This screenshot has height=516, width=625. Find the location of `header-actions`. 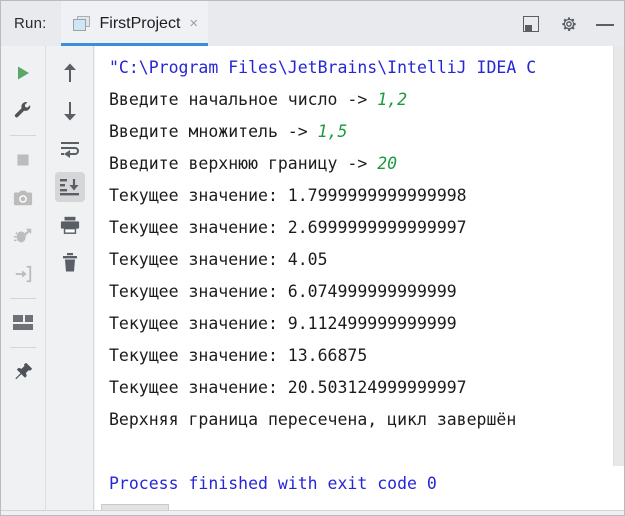

header-actions is located at coordinates (568, 23).